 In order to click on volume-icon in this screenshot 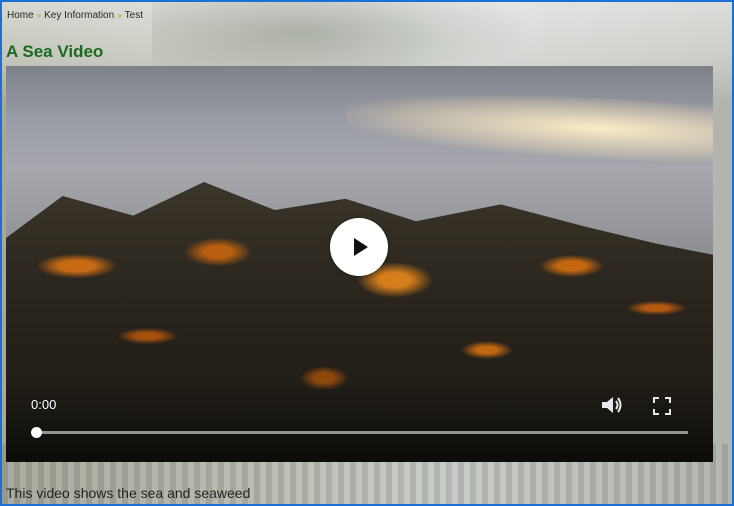, I will do `click(612, 405)`.